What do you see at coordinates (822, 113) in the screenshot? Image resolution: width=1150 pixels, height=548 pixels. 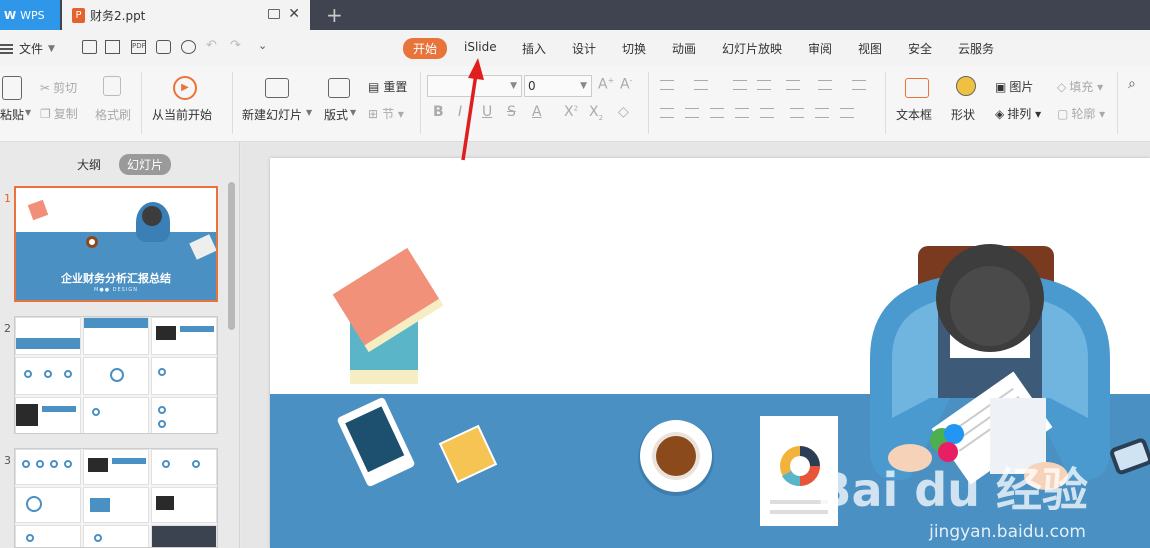 I see `column-icon` at bounding box center [822, 113].